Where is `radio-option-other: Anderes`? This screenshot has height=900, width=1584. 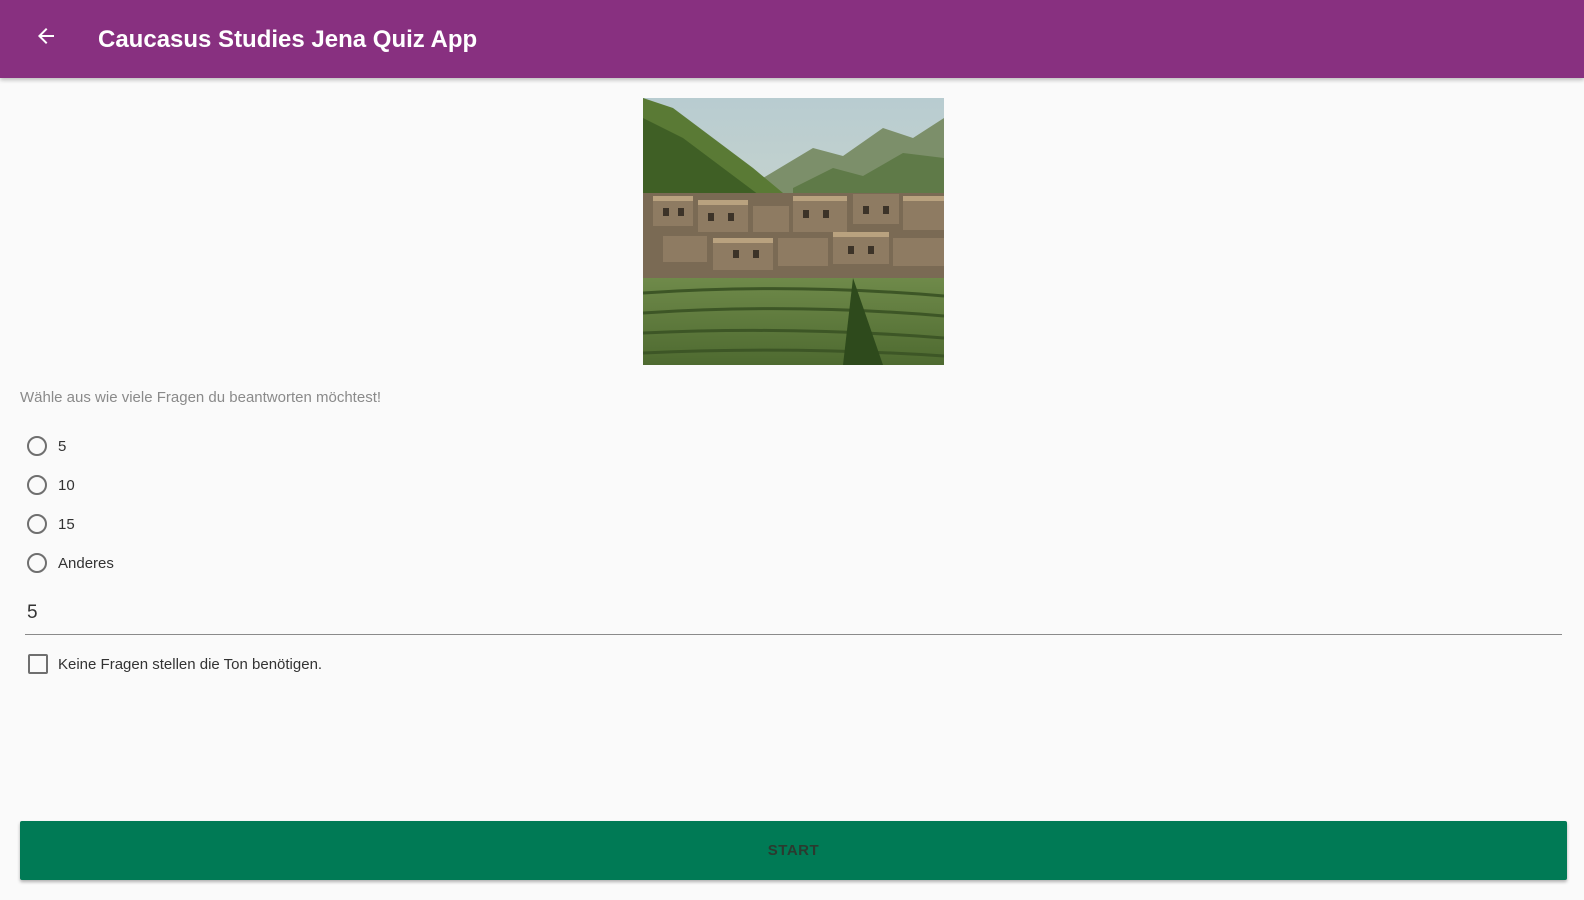
radio-option-other: Anderes is located at coordinates (70, 563).